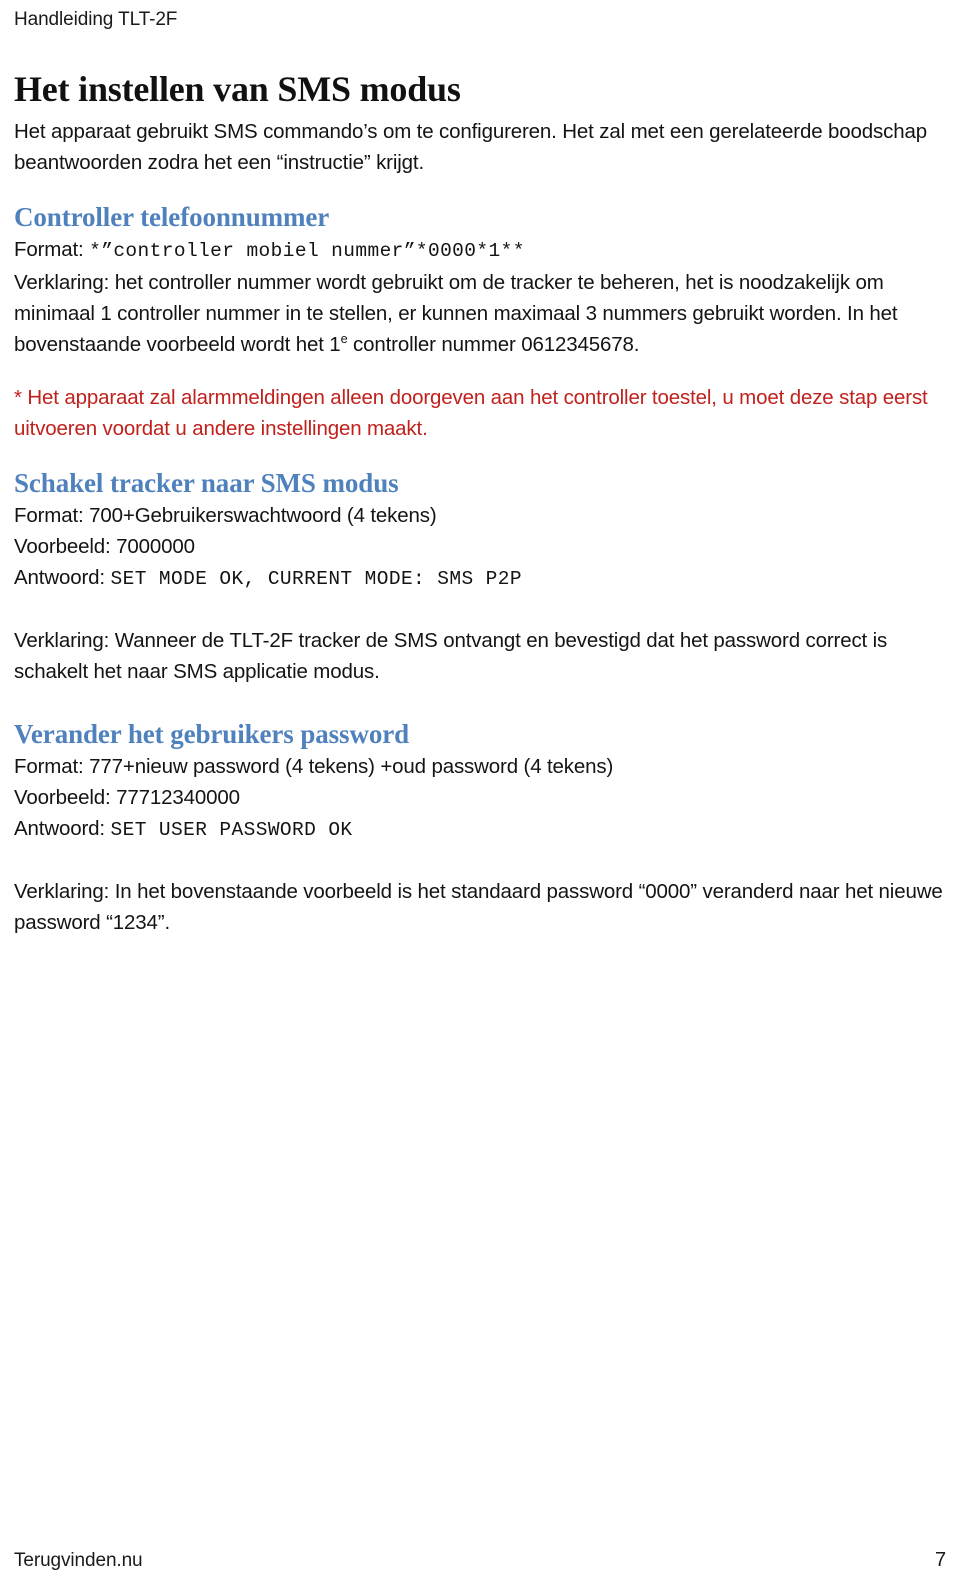 The image size is (960, 1591). Describe the element at coordinates (940, 1560) in the screenshot. I see `footer-page-number: 7` at that location.